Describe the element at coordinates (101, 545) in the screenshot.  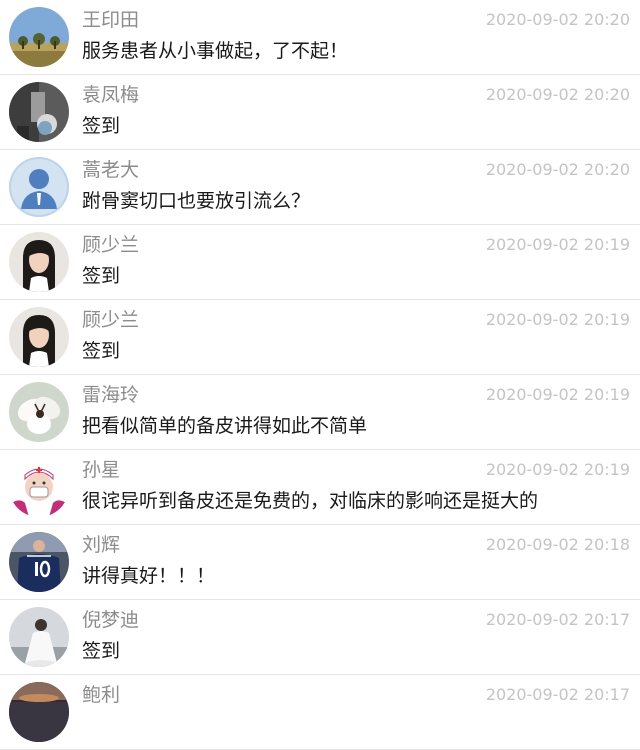
I see `commenter-name: 刘辉` at that location.